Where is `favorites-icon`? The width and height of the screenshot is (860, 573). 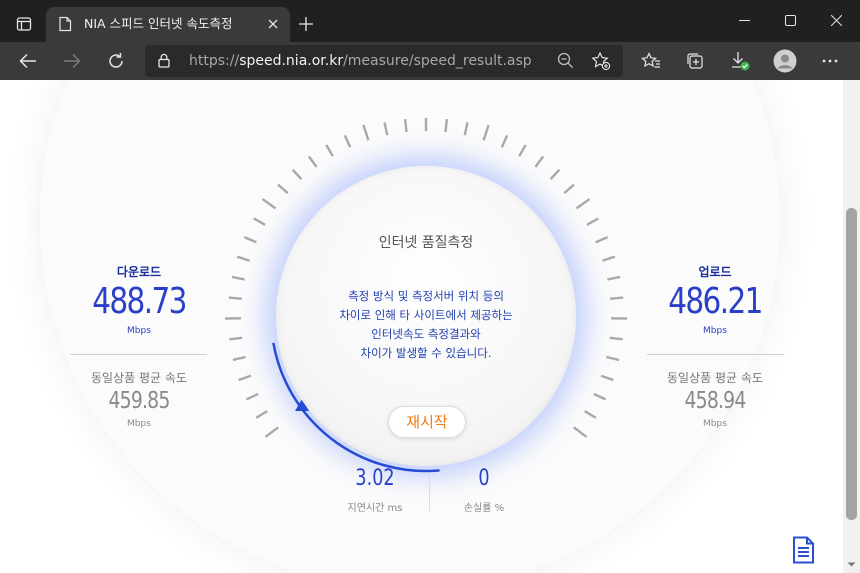
favorites-icon is located at coordinates (650, 60).